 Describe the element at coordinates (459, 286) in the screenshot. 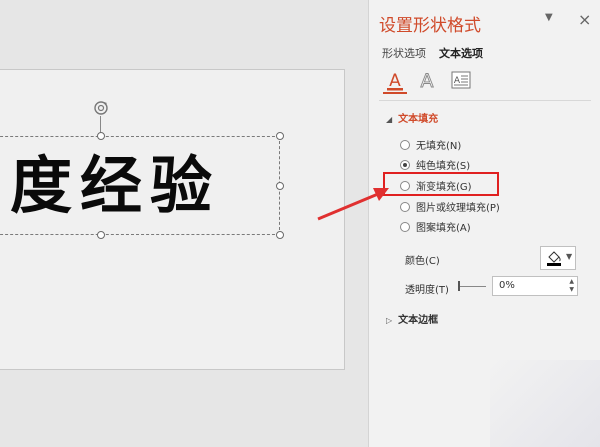

I see `slider-thumb` at that location.